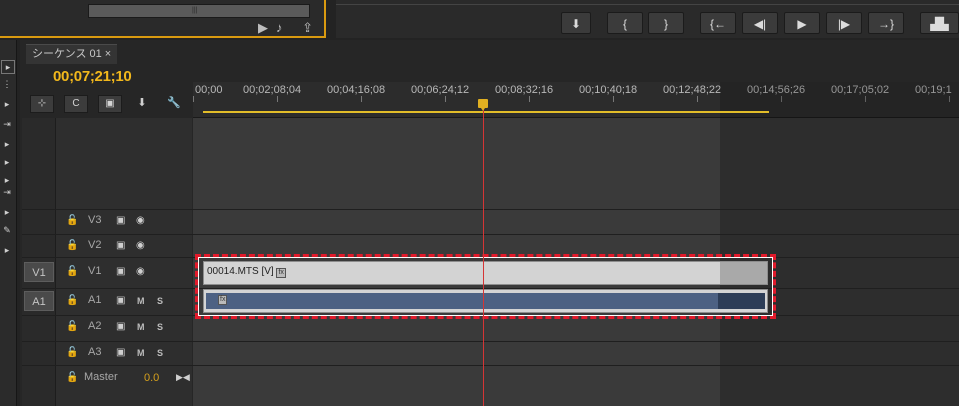 This screenshot has width=959, height=406. I want to click on step-forward-icon: |▶, so click(844, 24).